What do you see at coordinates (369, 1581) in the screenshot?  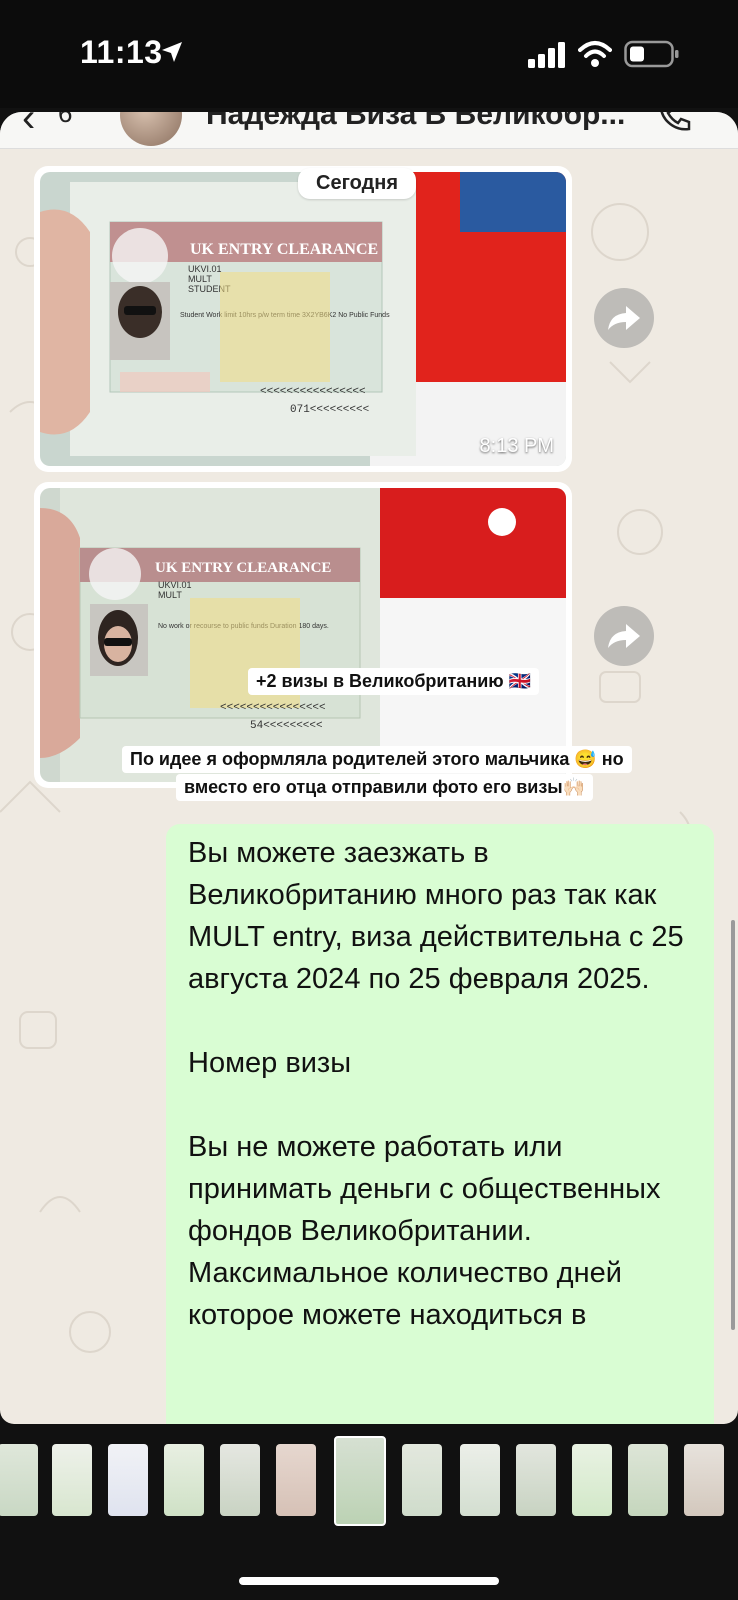 I see `home-indicator` at bounding box center [369, 1581].